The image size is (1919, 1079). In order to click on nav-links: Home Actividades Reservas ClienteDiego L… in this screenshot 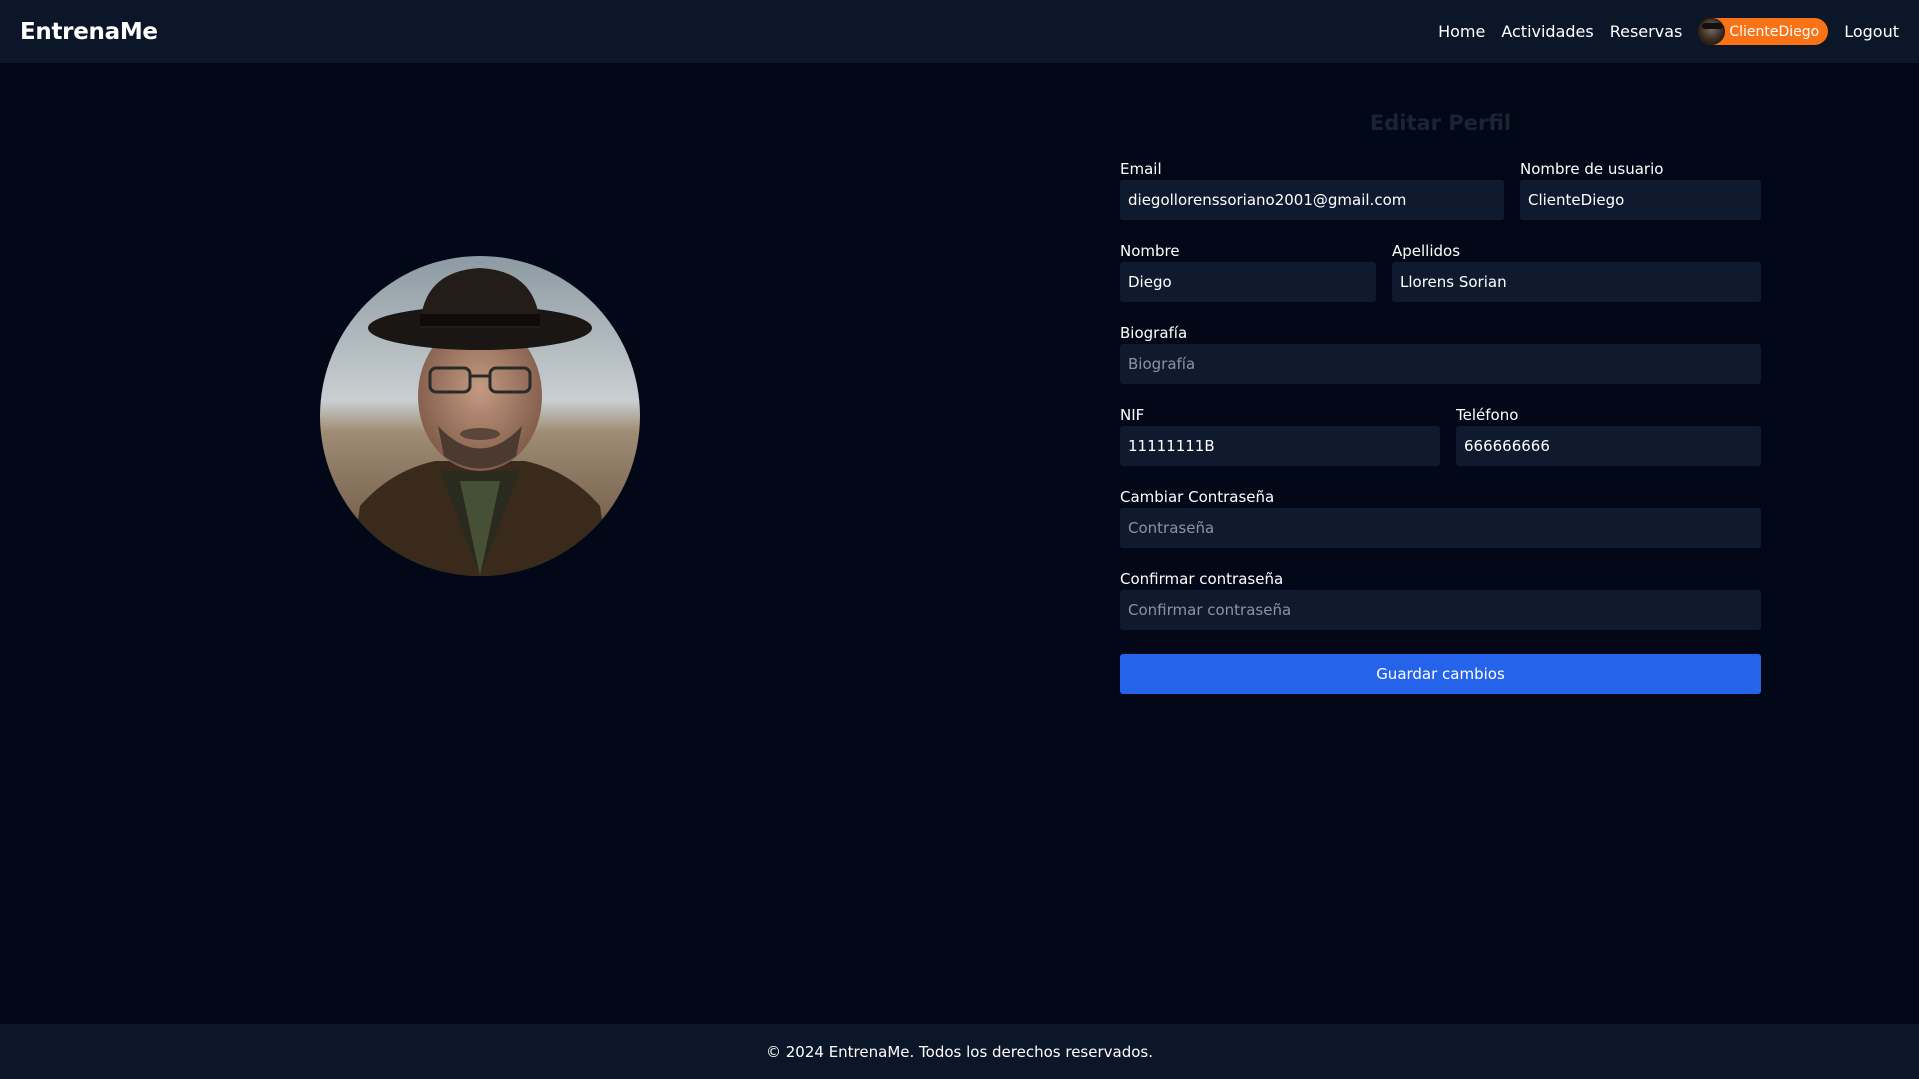, I will do `click(1668, 31)`.